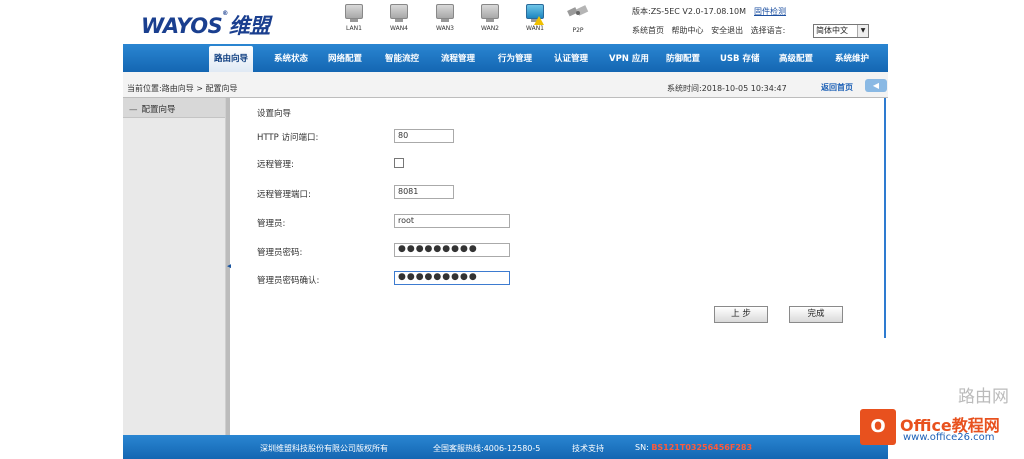  Describe the element at coordinates (445, 21) in the screenshot. I see `port-wan3-icon: WAN3` at that location.